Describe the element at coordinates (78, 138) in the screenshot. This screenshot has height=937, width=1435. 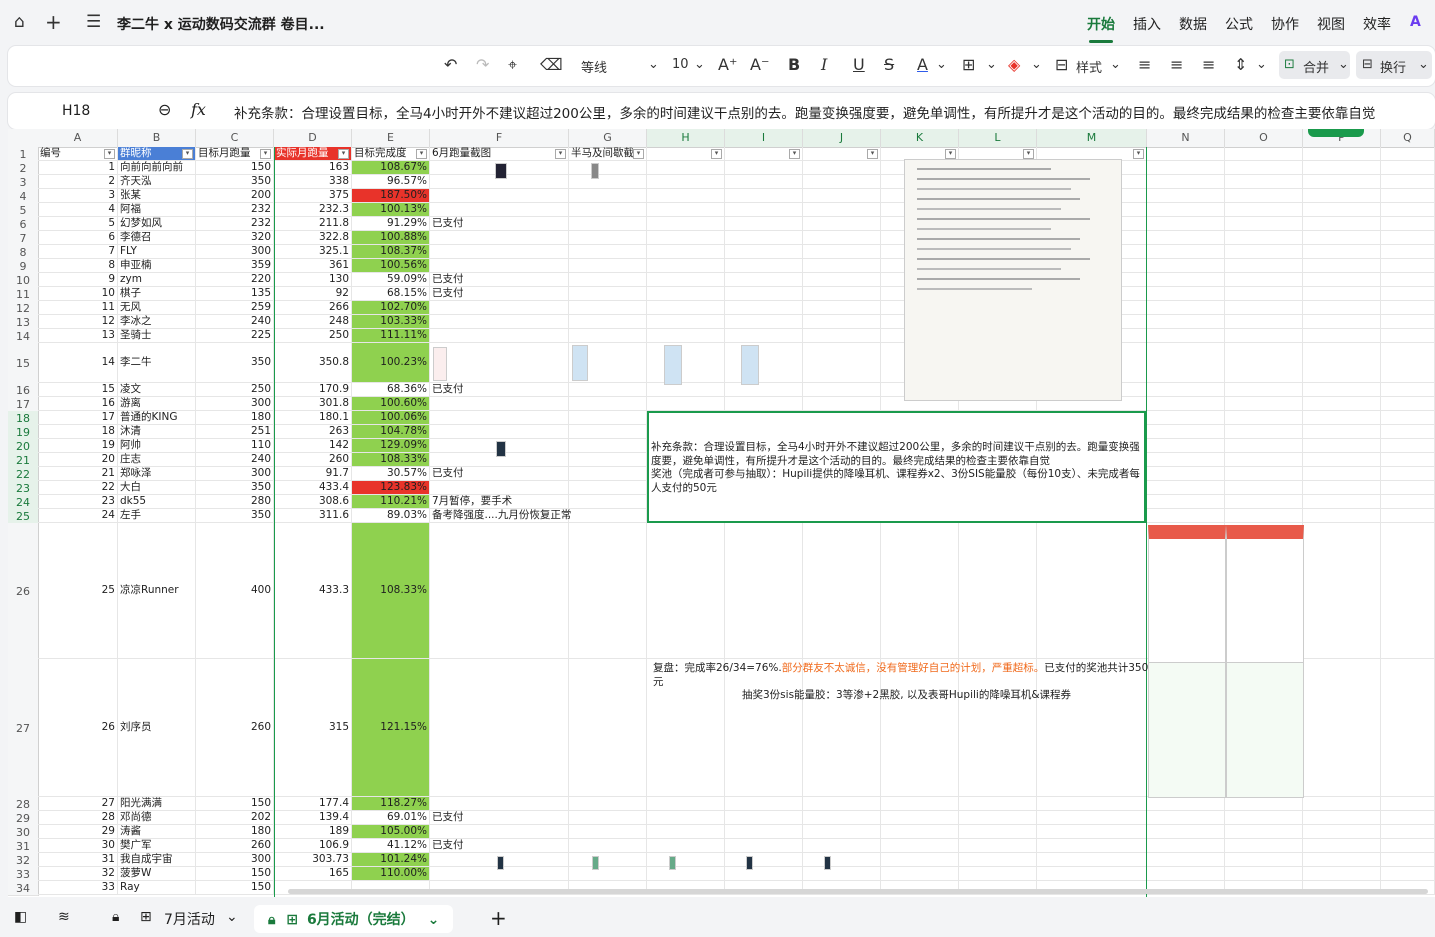
I see `column-header: A` at that location.